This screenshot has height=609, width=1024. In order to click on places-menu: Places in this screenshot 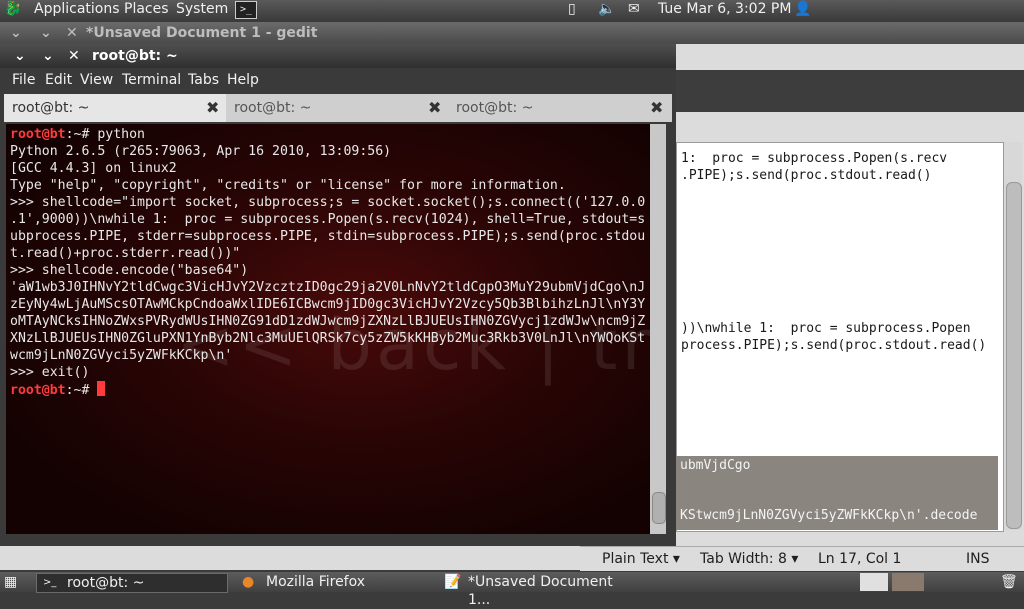, I will do `click(146, 10)`.